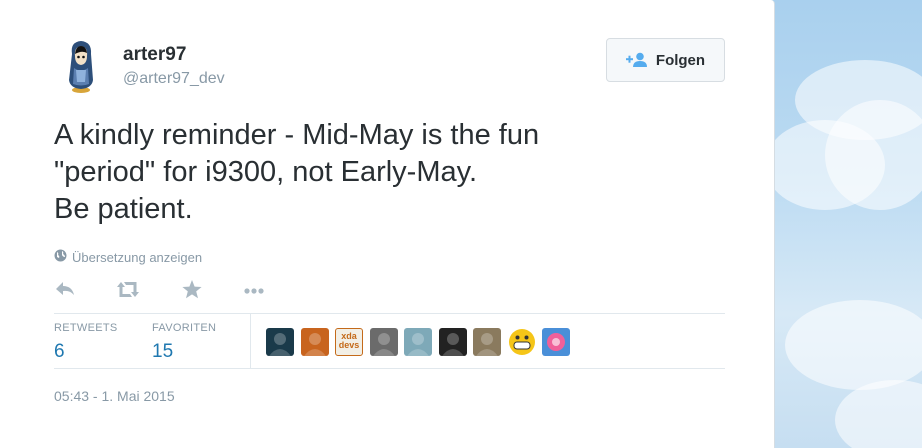 Image resolution: width=922 pixels, height=448 pixels. I want to click on avatar, so click(81, 67).